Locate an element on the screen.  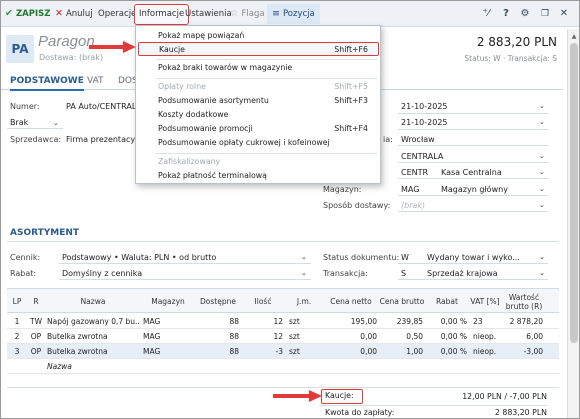
close-x-icon: ✕ is located at coordinates (59, 13).